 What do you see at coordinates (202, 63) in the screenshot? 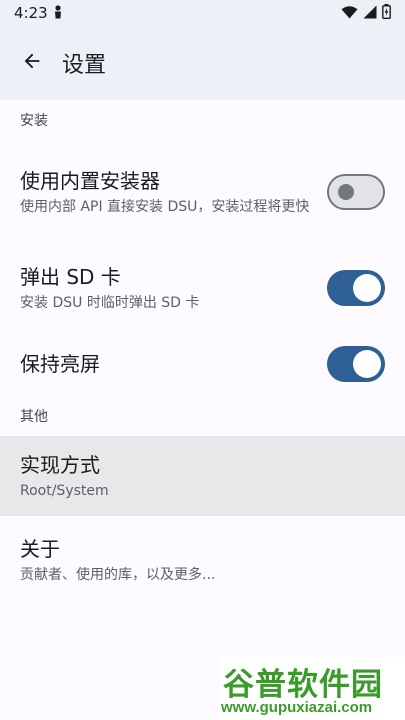
I see `app-bar: 设置` at bounding box center [202, 63].